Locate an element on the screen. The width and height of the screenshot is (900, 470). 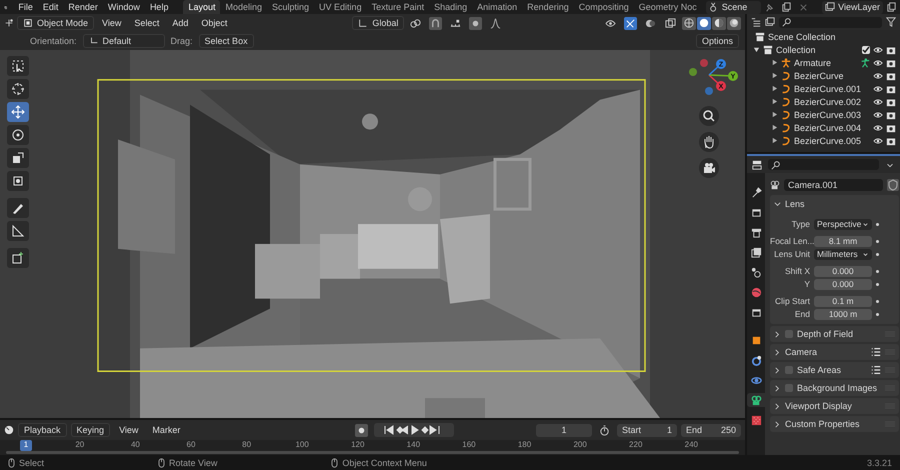
object-label: BezierCurve.003 is located at coordinates (828, 115).